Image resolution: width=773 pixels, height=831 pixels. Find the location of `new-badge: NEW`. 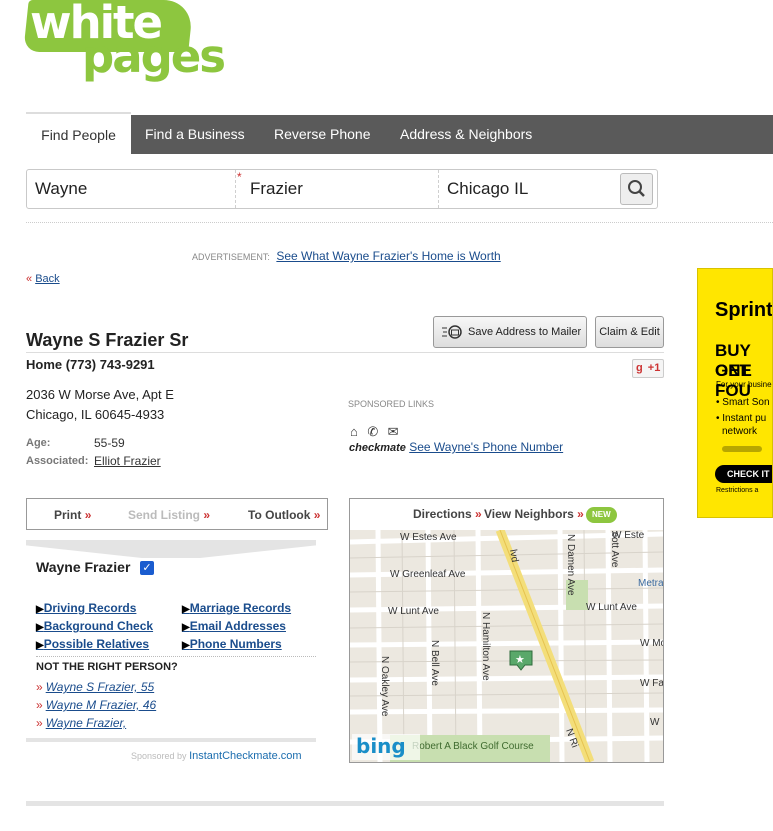

new-badge: NEW is located at coordinates (601, 515).